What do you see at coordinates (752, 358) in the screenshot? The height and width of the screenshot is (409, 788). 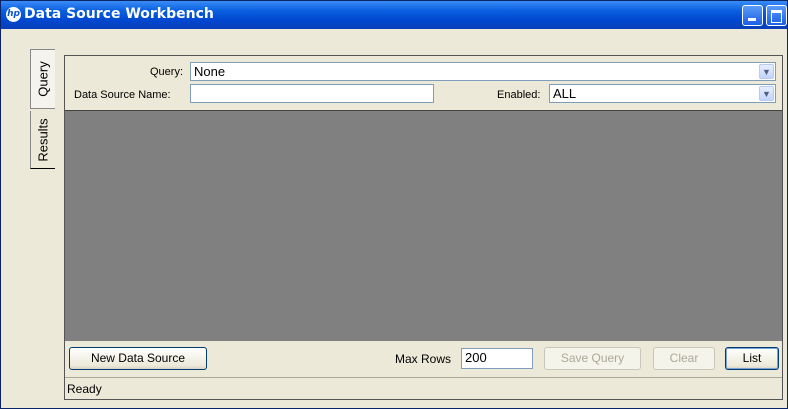 I see `list-button: List` at bounding box center [752, 358].